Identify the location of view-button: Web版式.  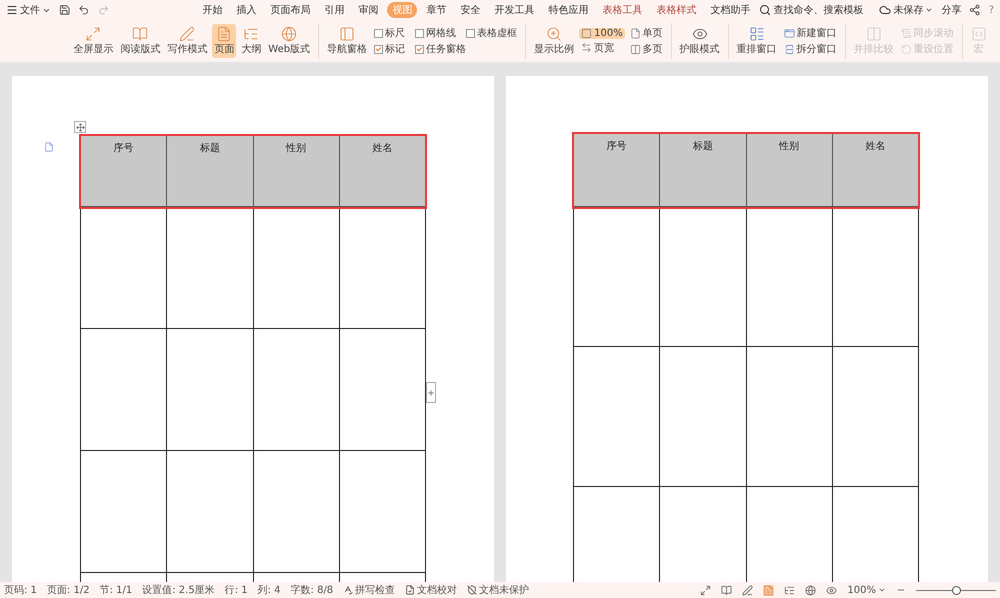
(289, 41).